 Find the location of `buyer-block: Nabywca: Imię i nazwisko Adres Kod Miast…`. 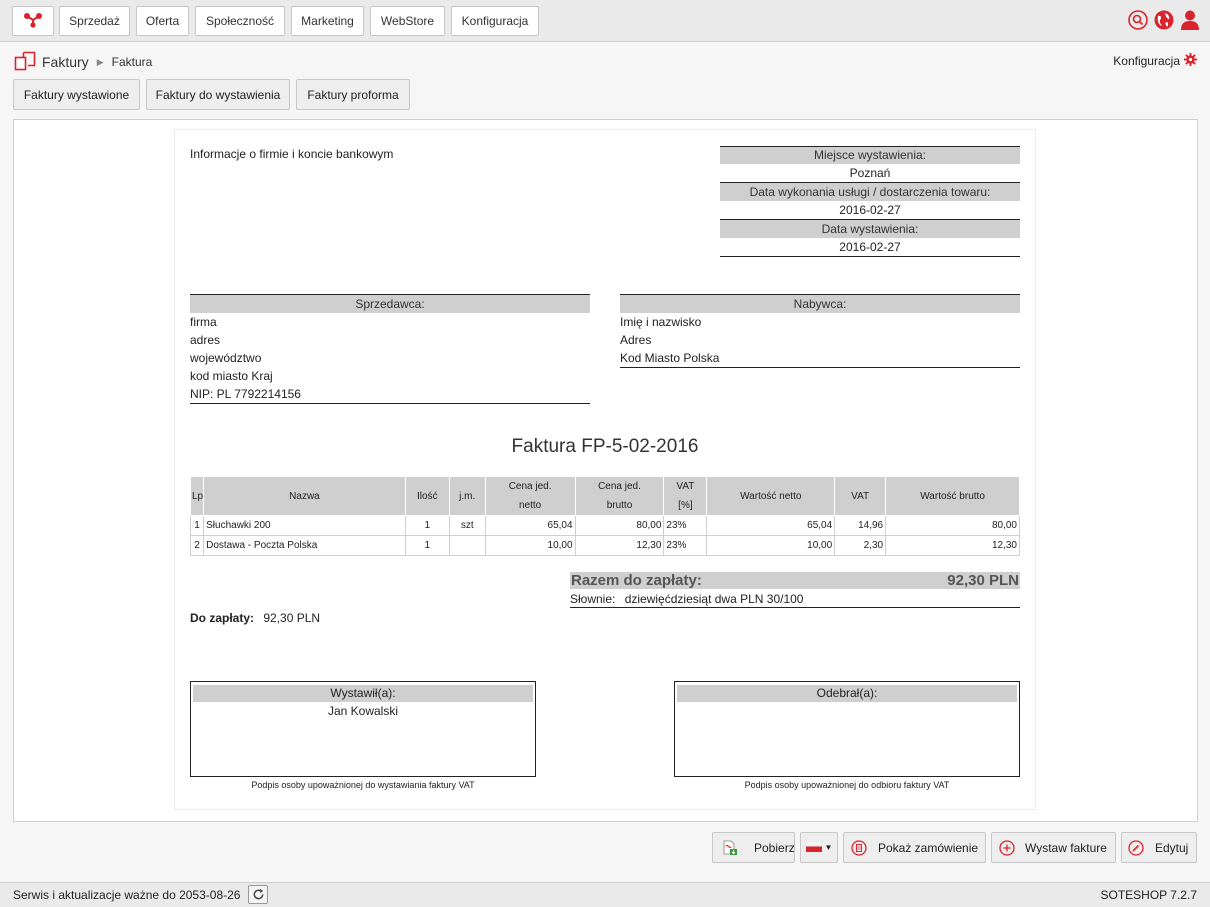

buyer-block: Nabywca: Imię i nazwisko Adres Kod Miast… is located at coordinates (820, 331).